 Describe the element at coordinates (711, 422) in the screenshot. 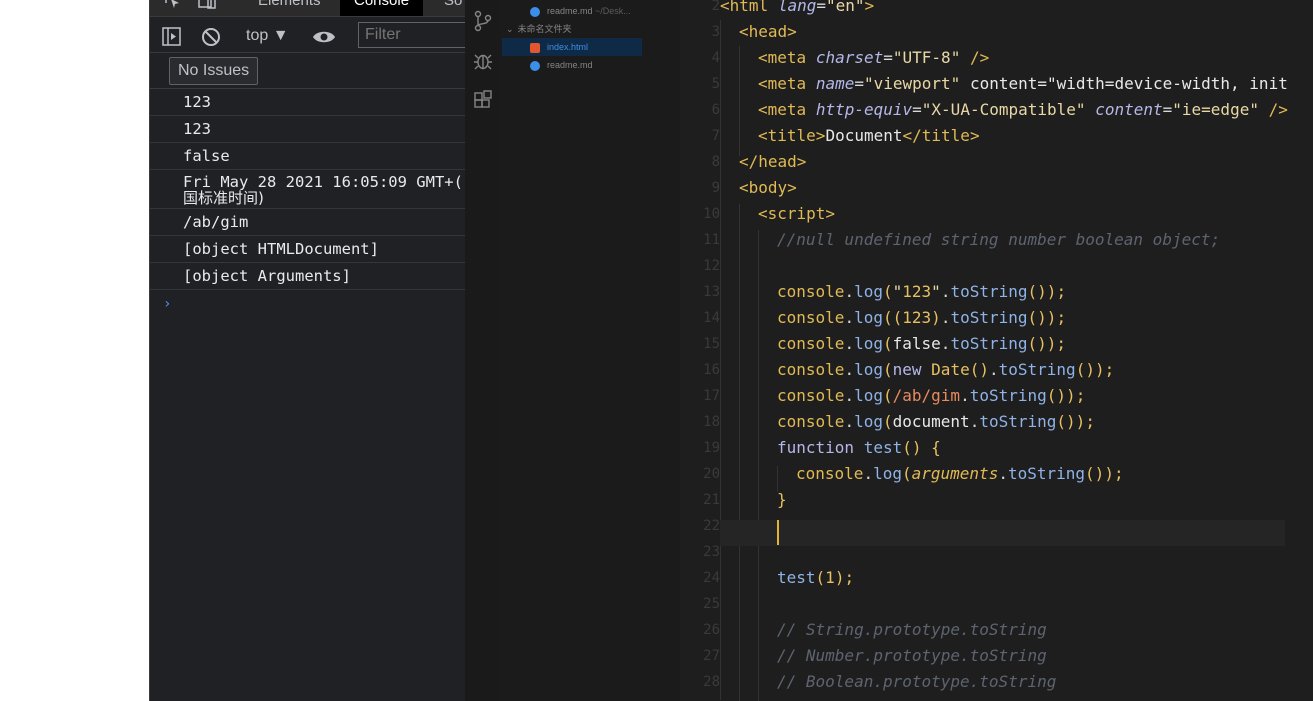

I see `line-number: 18` at that location.